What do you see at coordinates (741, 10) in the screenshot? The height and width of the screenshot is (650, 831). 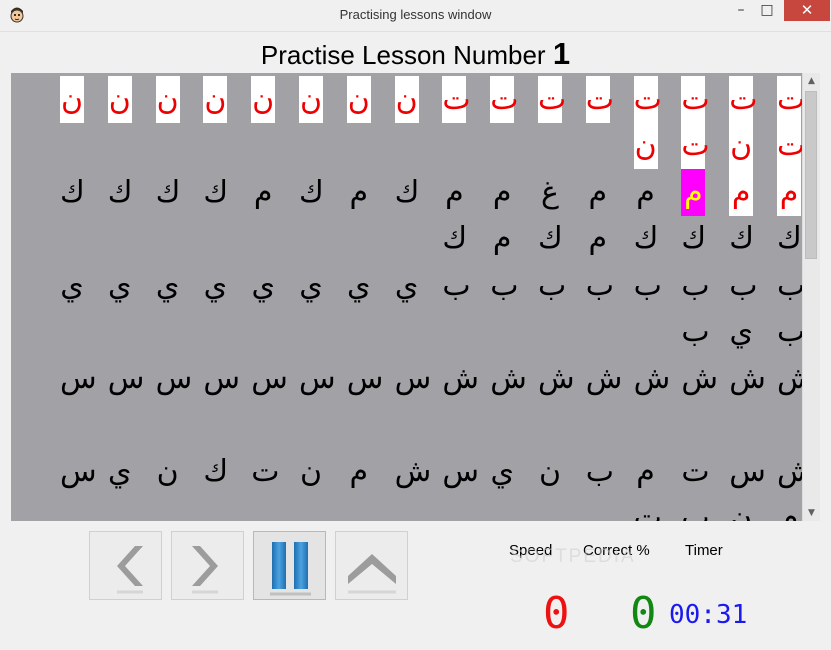 I see `minimize-button: –` at bounding box center [741, 10].